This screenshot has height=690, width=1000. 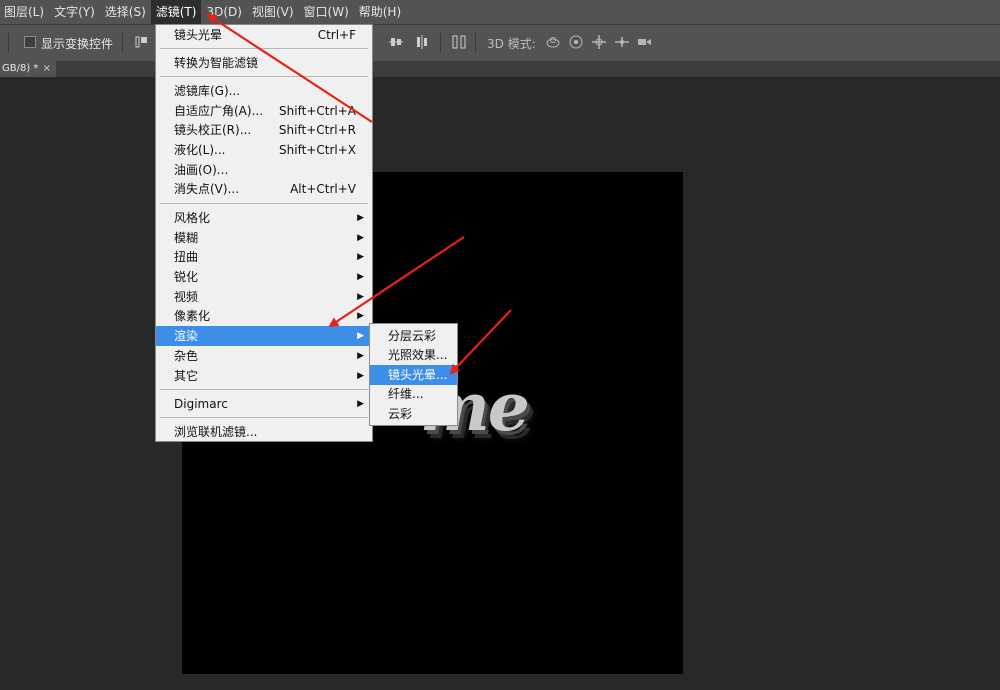 I want to click on filter-menu-item-pixelate: 像素化 ▶, so click(x=264, y=316).